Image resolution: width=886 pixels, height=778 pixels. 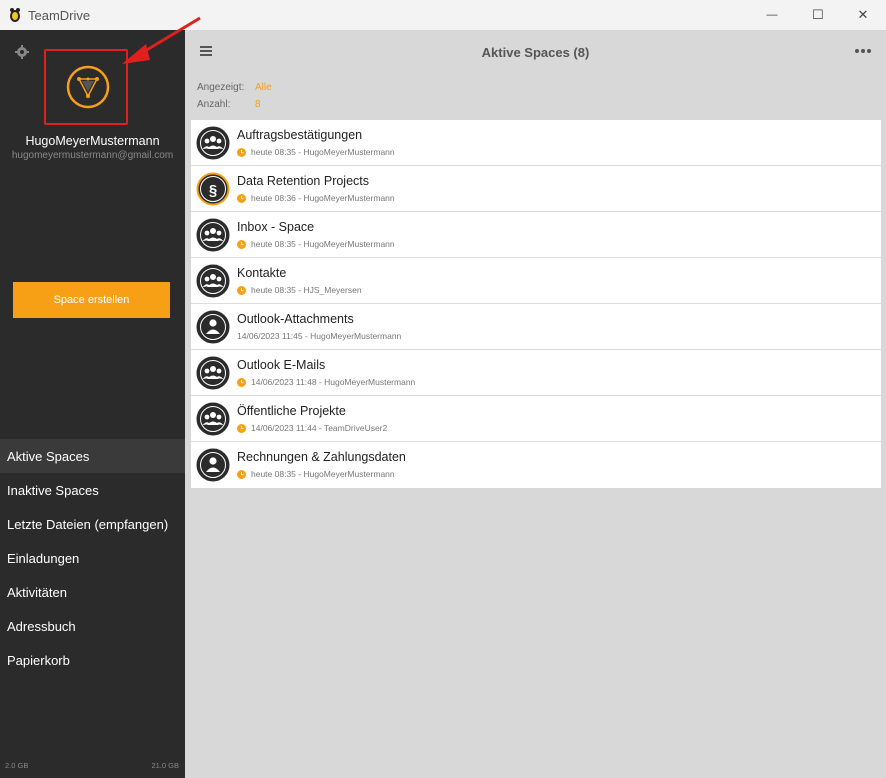 I want to click on username: HugoMeyerMustermann, so click(x=92, y=141).